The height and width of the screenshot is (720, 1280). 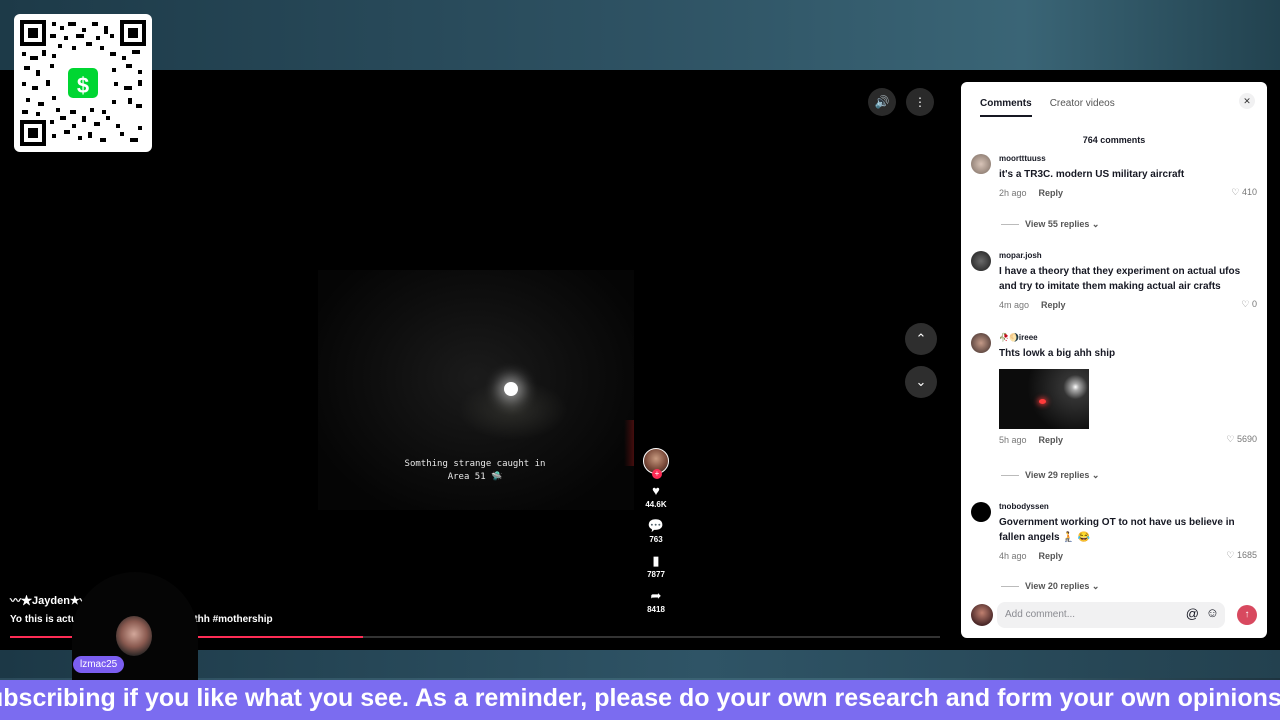 What do you see at coordinates (1082, 107) in the screenshot?
I see `tab-creator-videos: Creator videos` at bounding box center [1082, 107].